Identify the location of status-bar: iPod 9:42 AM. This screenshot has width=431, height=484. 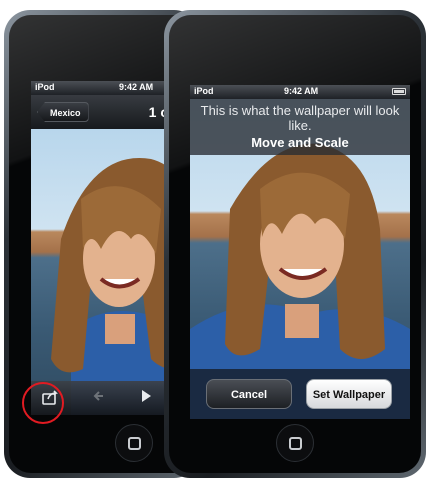
(300, 92).